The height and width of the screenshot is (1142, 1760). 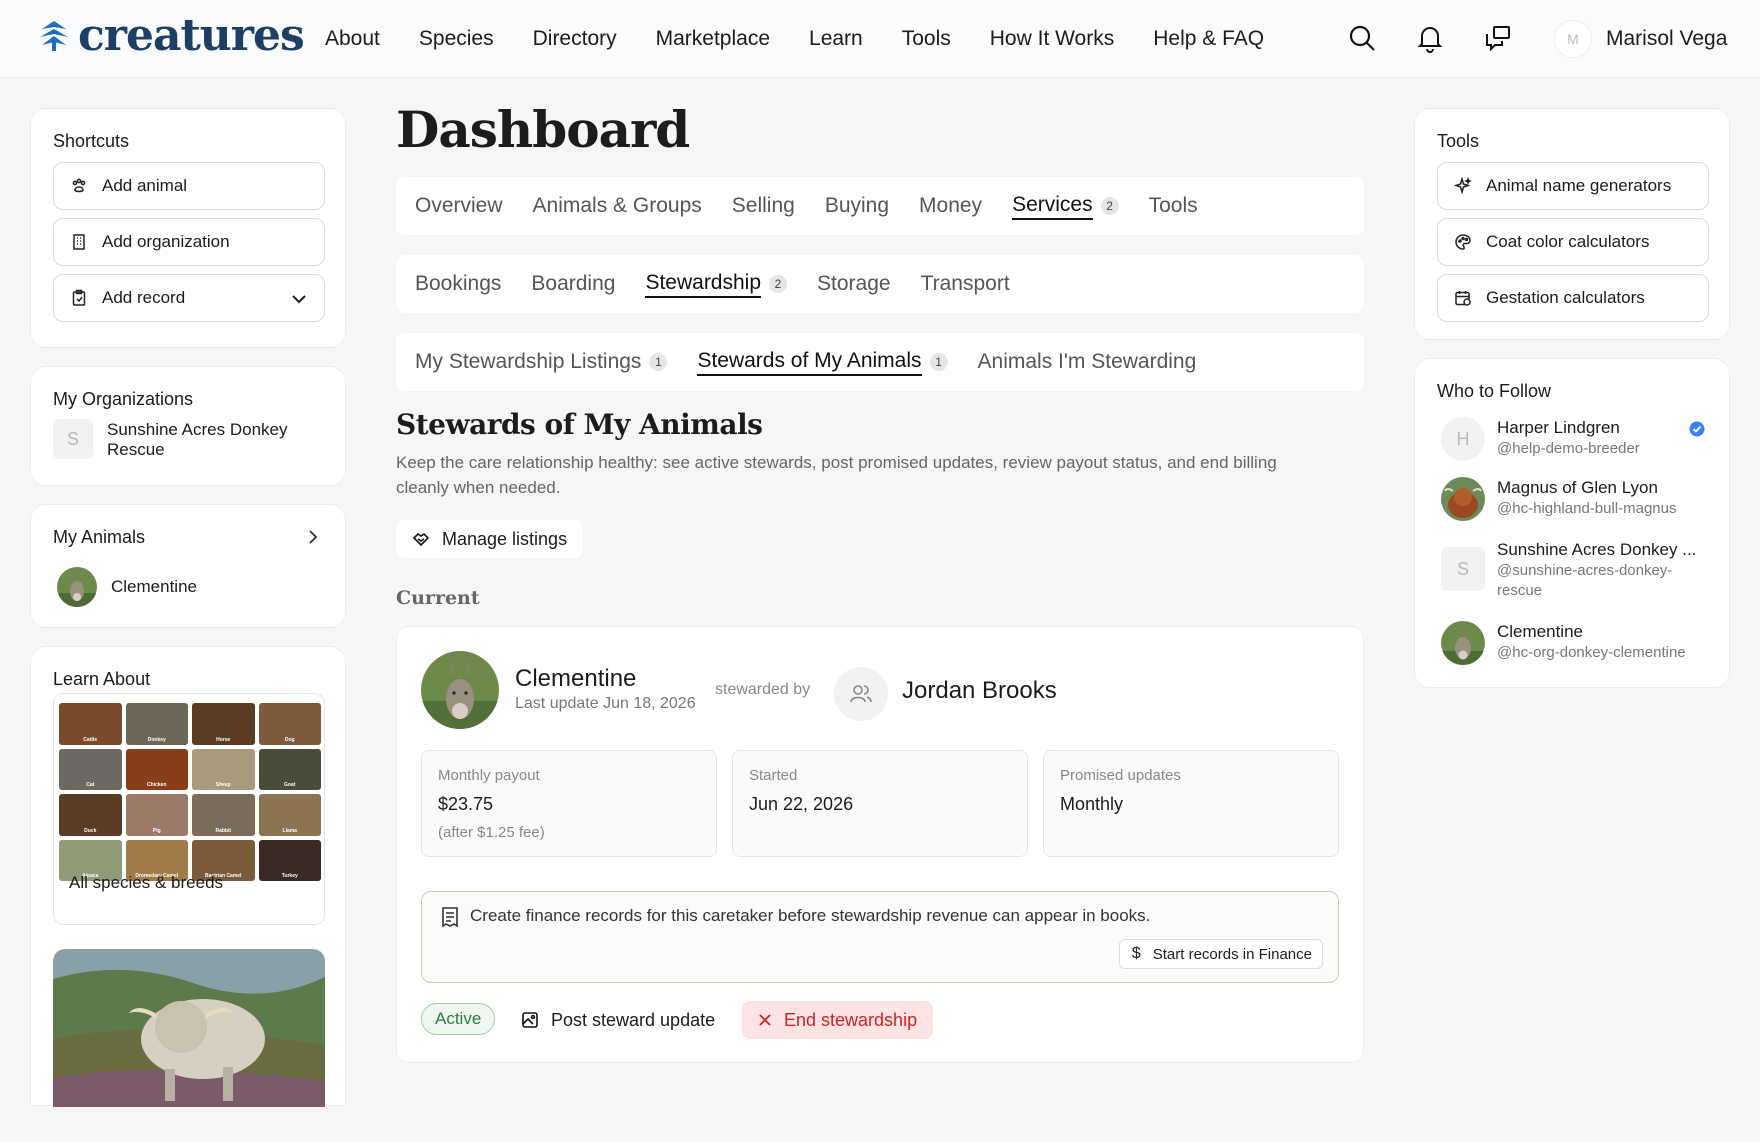 What do you see at coordinates (1579, 185) in the screenshot?
I see `tool-label: Animal name generators` at bounding box center [1579, 185].